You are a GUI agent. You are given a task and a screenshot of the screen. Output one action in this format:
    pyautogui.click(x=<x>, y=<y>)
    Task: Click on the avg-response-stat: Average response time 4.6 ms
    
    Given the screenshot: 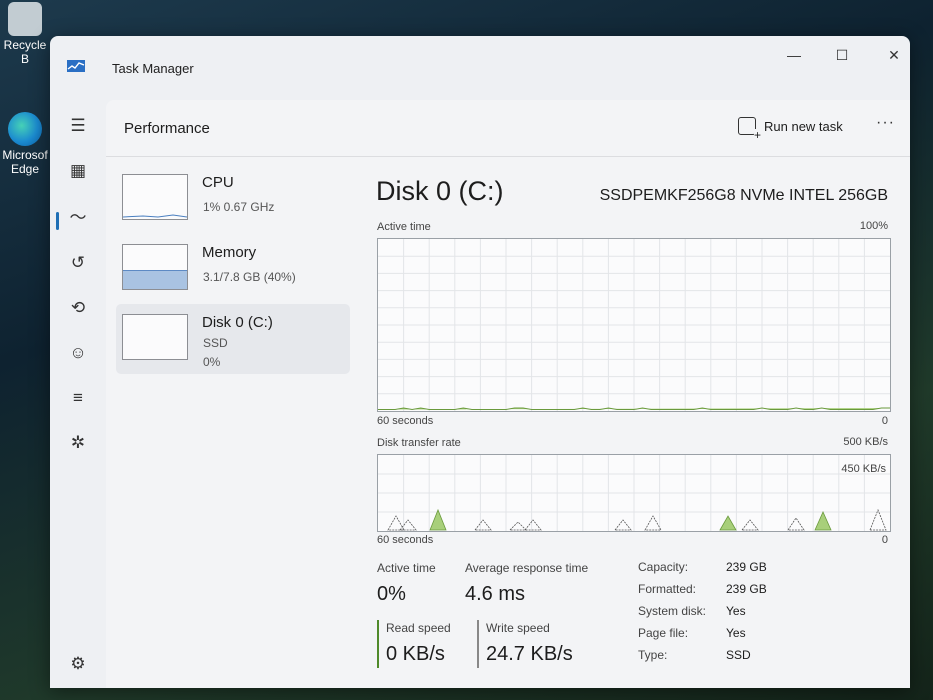 What is the action you would take?
    pyautogui.click(x=526, y=583)
    